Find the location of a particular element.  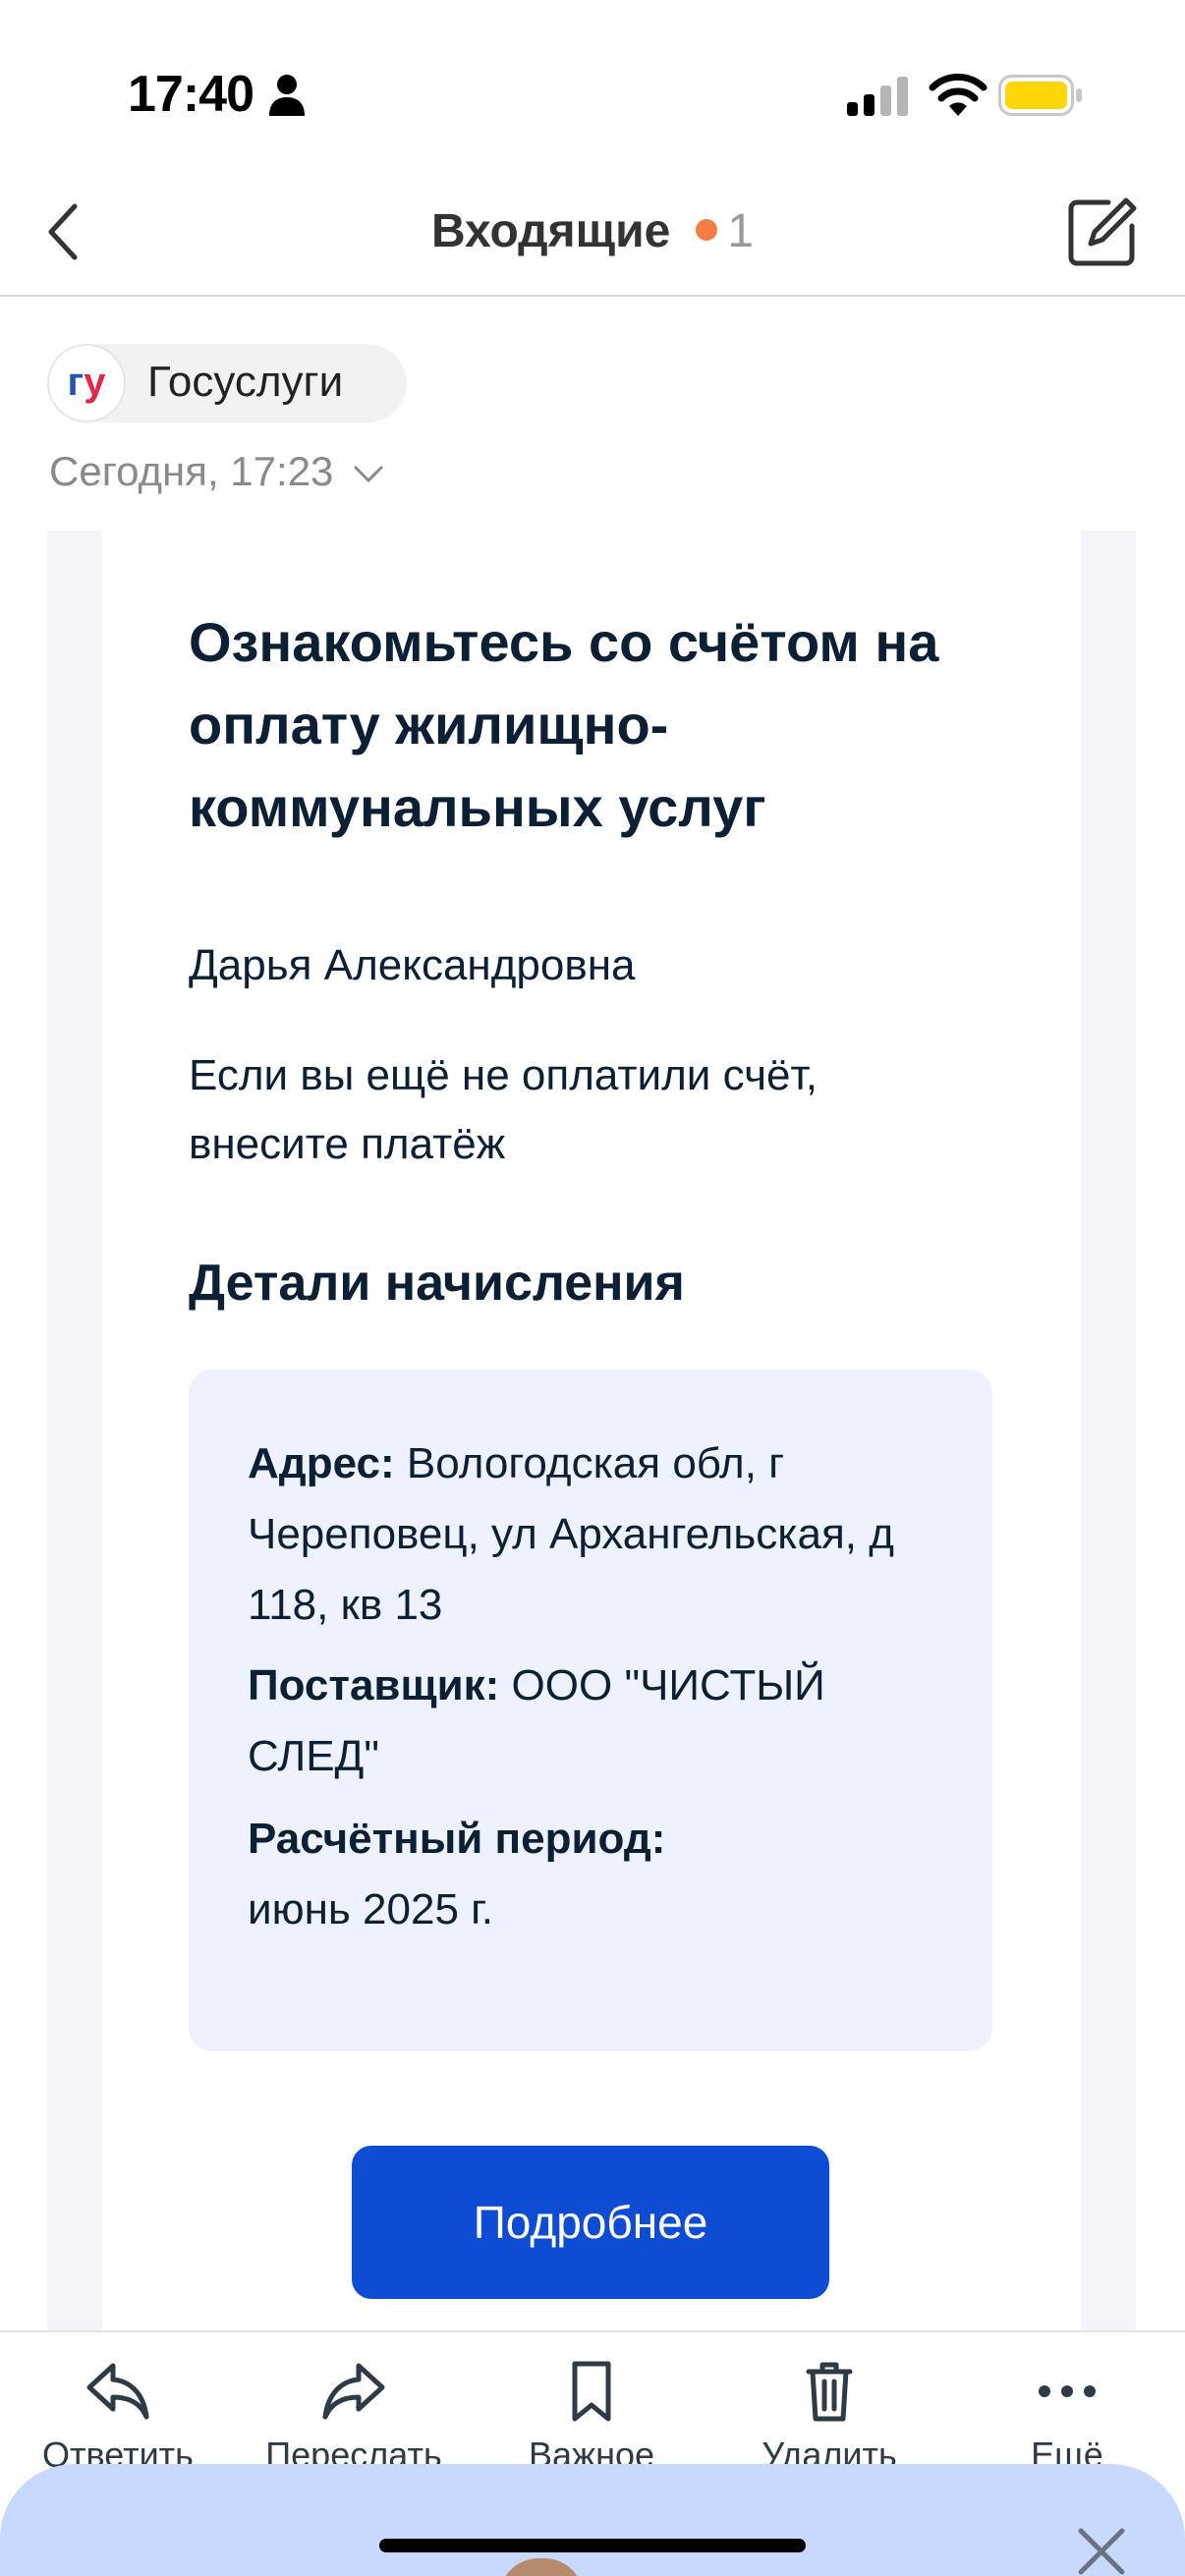

status-bar: 17:40 is located at coordinates (592, 93).